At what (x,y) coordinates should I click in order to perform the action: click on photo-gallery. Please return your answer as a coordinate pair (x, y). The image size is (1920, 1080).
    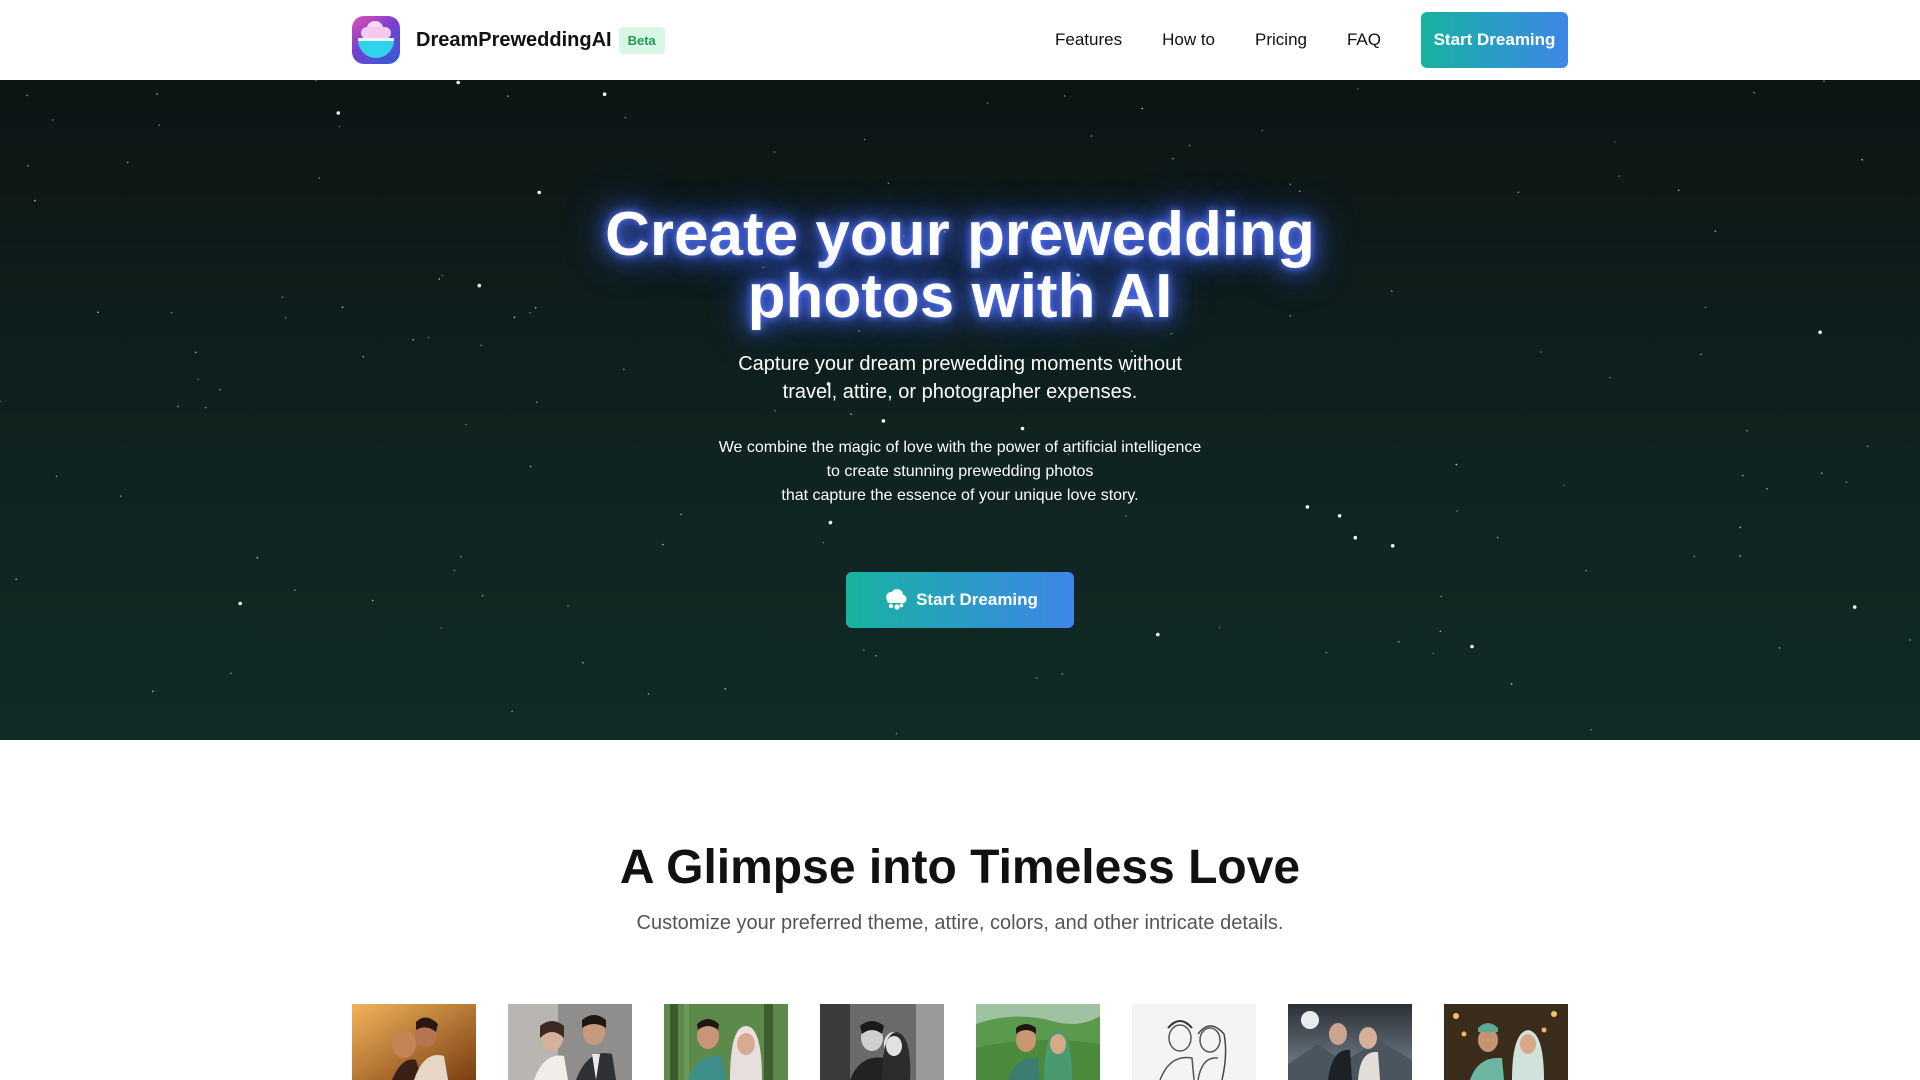
    Looking at the image, I should click on (960, 1042).